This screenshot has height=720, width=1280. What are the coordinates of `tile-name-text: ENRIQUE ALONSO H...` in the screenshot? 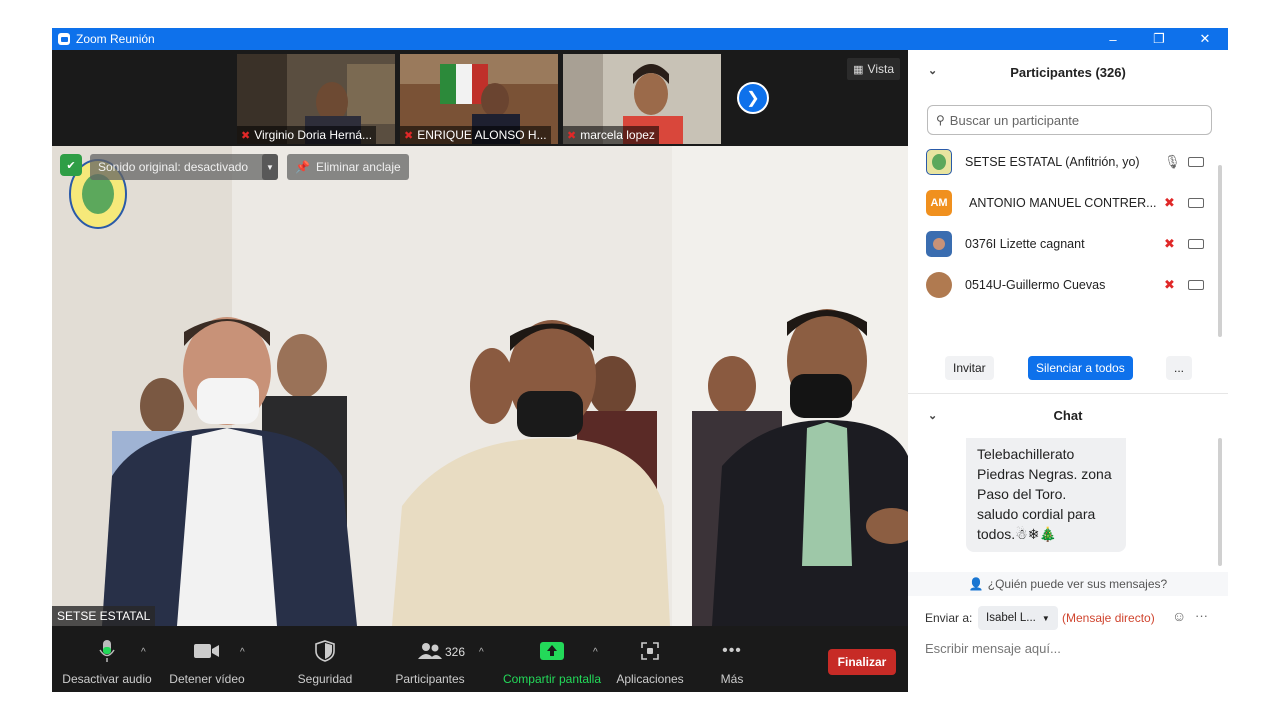 It's located at (482, 135).